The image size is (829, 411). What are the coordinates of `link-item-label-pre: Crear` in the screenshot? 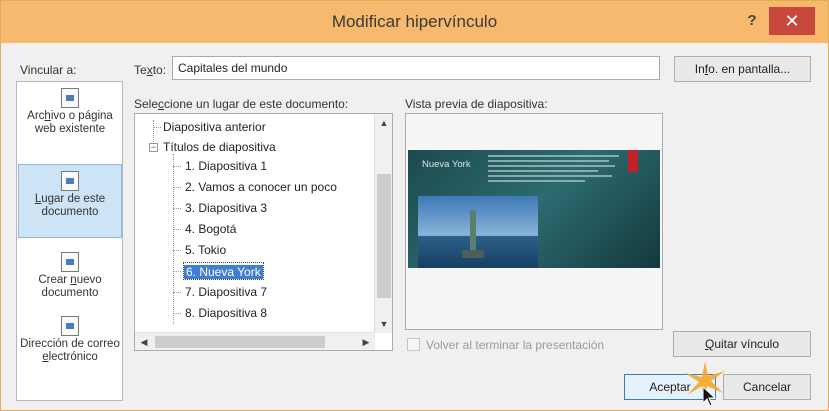 It's located at (54, 280).